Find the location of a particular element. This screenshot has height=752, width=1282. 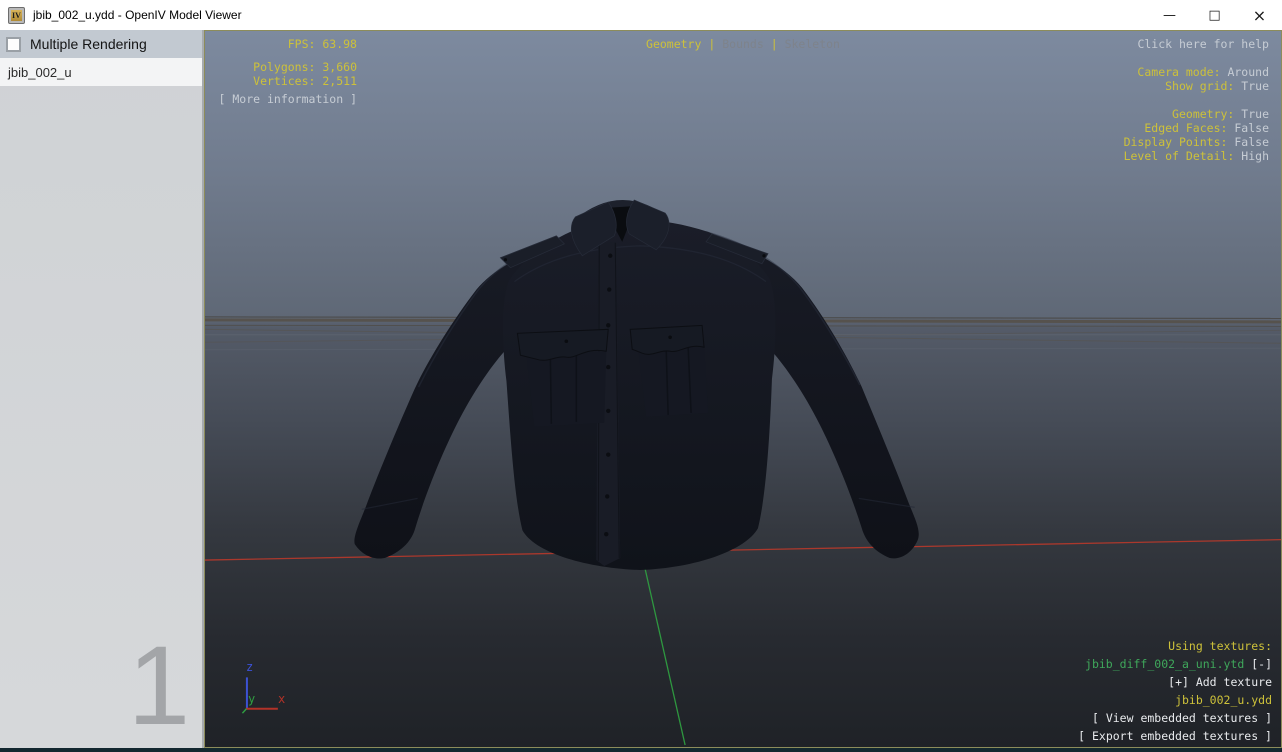

geometry-row: Geometry: True is located at coordinates (1196, 114).